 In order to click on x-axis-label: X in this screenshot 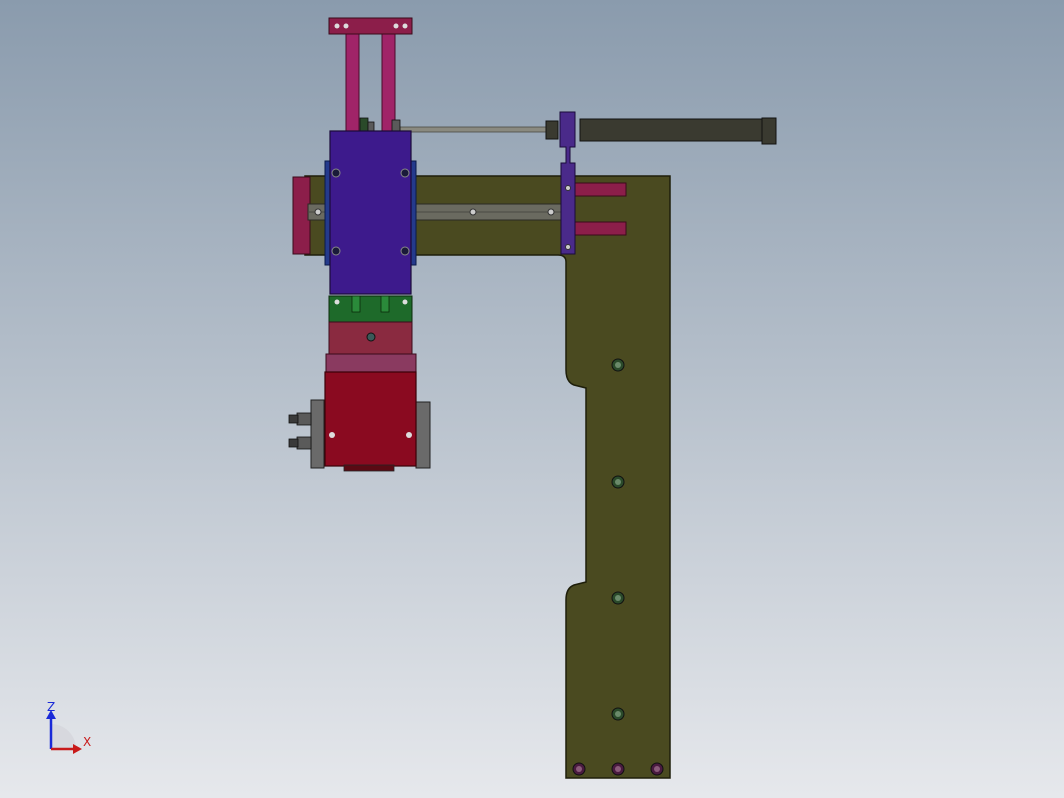, I will do `click(87, 742)`.